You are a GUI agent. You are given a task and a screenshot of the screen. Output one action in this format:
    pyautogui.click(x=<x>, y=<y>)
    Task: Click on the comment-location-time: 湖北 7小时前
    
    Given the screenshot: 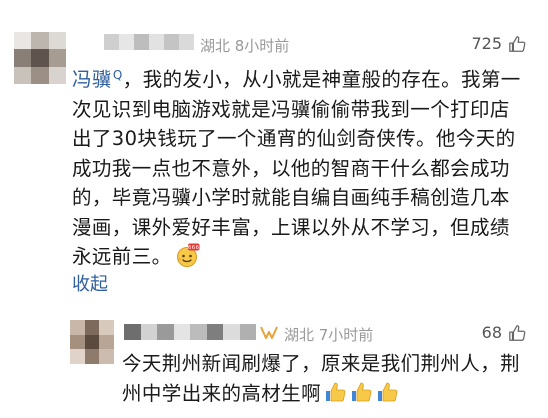 What is the action you would take?
    pyautogui.click(x=329, y=335)
    